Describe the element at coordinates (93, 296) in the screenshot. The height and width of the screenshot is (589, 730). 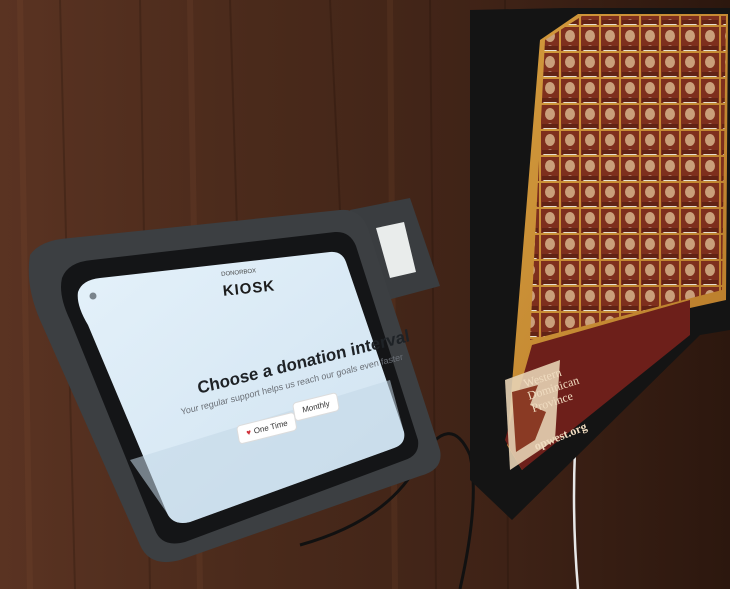
I see `back-icon` at that location.